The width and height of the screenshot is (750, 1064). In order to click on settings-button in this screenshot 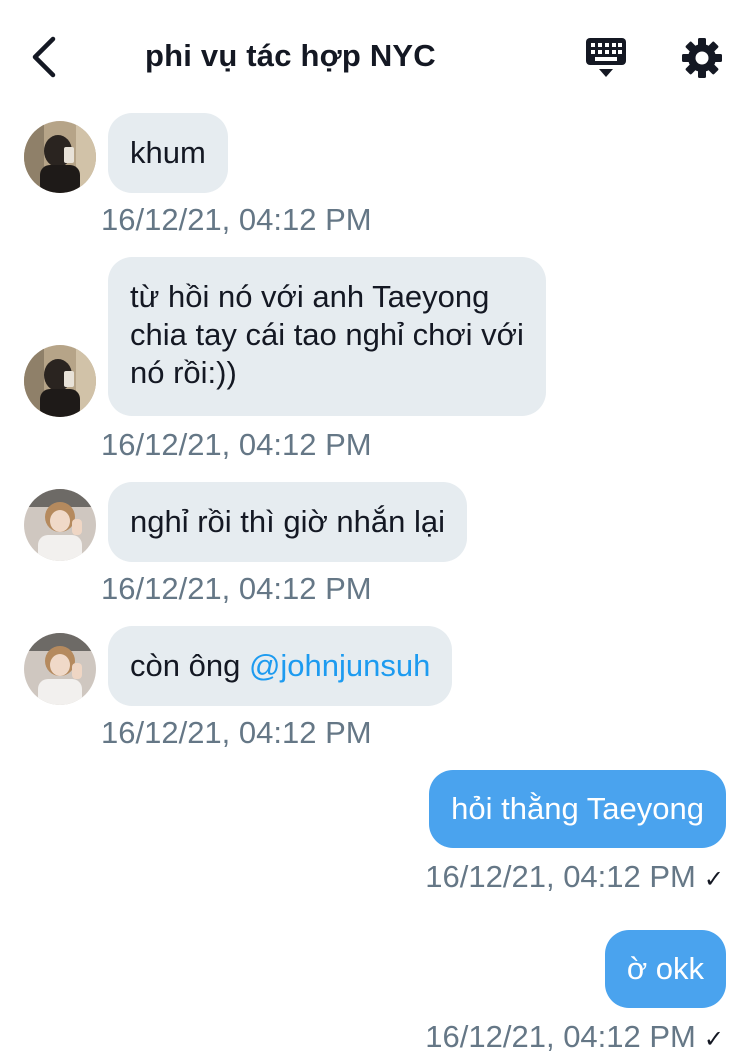, I will do `click(702, 58)`.